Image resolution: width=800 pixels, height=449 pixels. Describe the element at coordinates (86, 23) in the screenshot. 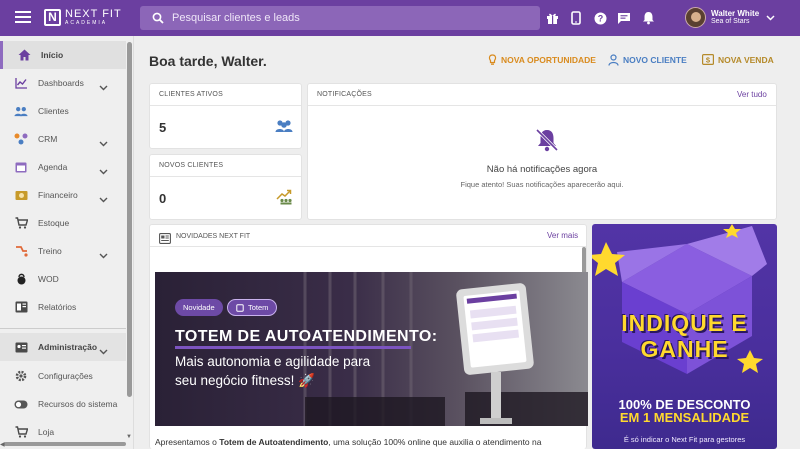

I see `brand-sub: ACADEMIA` at that location.